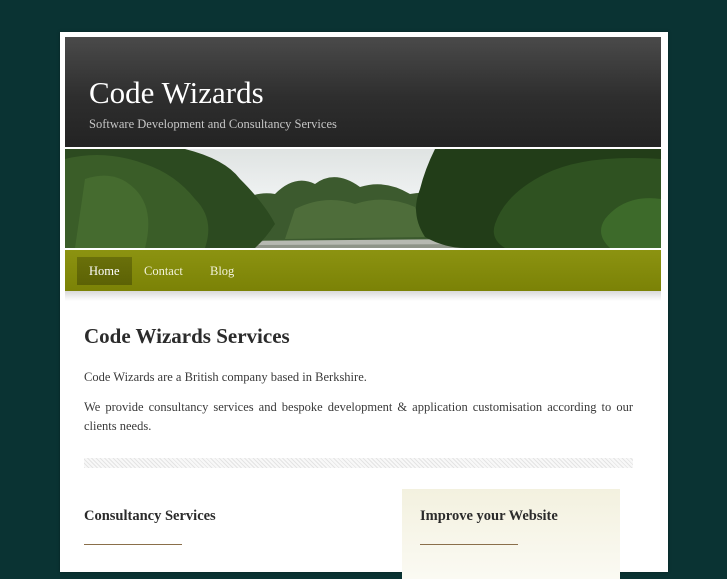  Describe the element at coordinates (363, 296) in the screenshot. I see `nav-shadow` at that location.